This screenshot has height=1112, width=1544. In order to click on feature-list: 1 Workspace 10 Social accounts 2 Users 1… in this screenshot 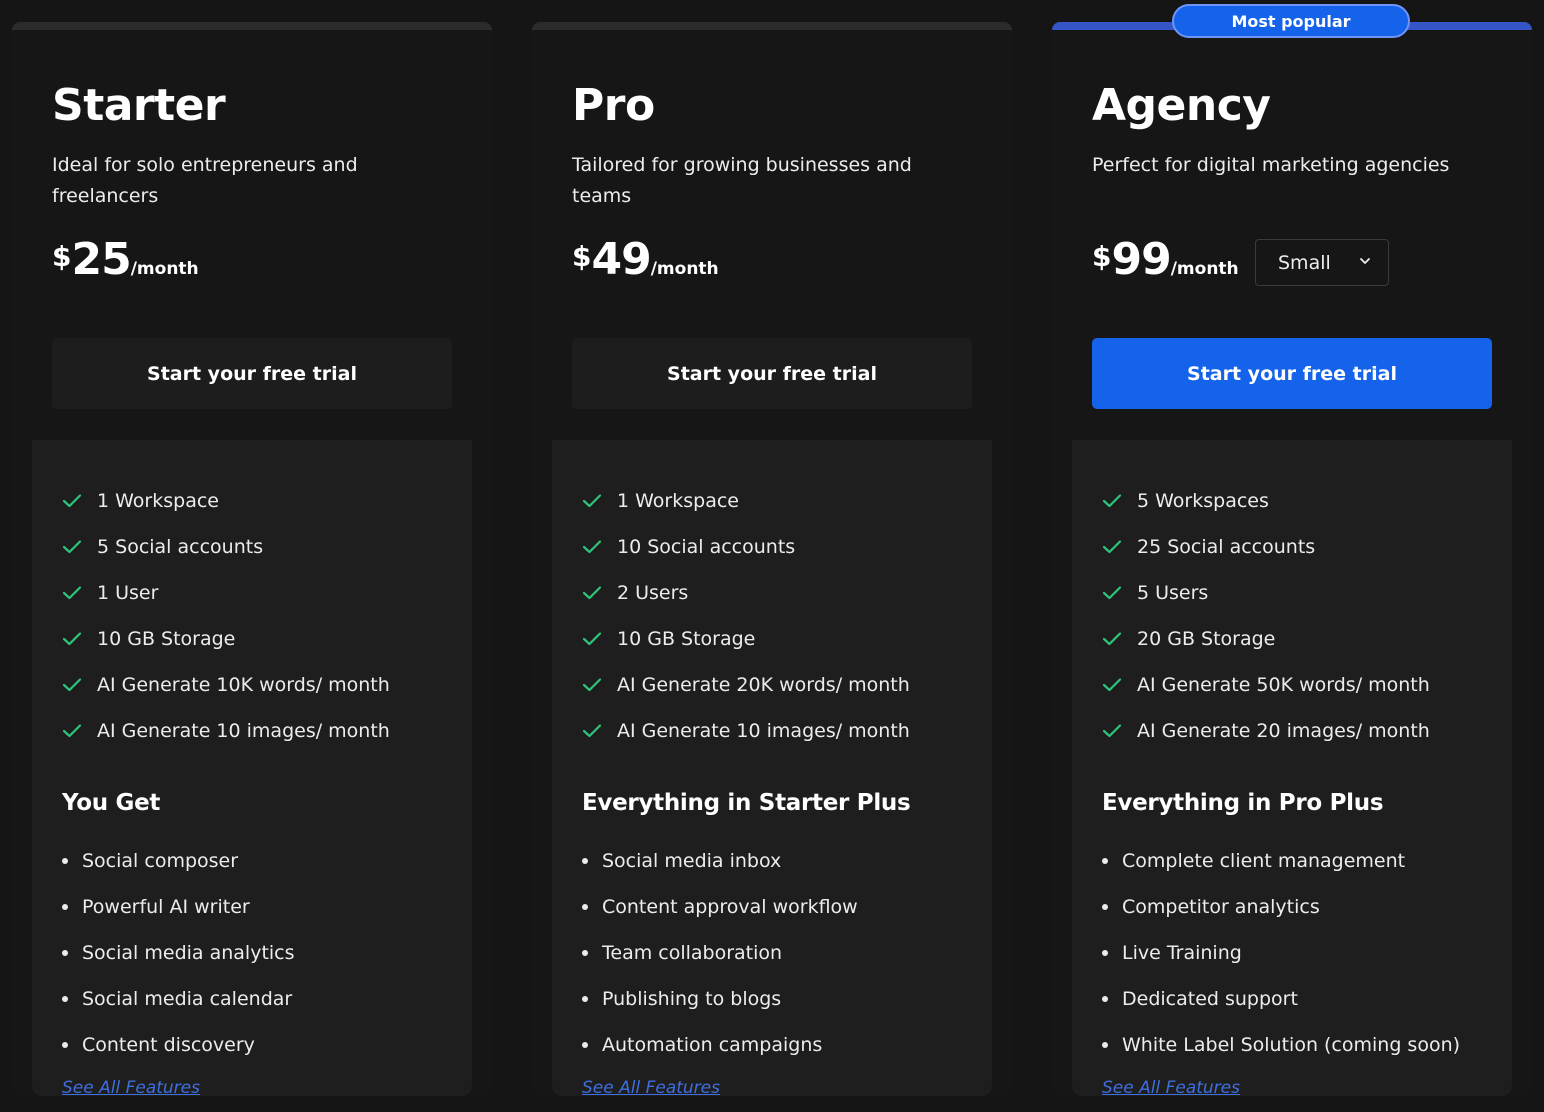, I will do `click(746, 616)`.